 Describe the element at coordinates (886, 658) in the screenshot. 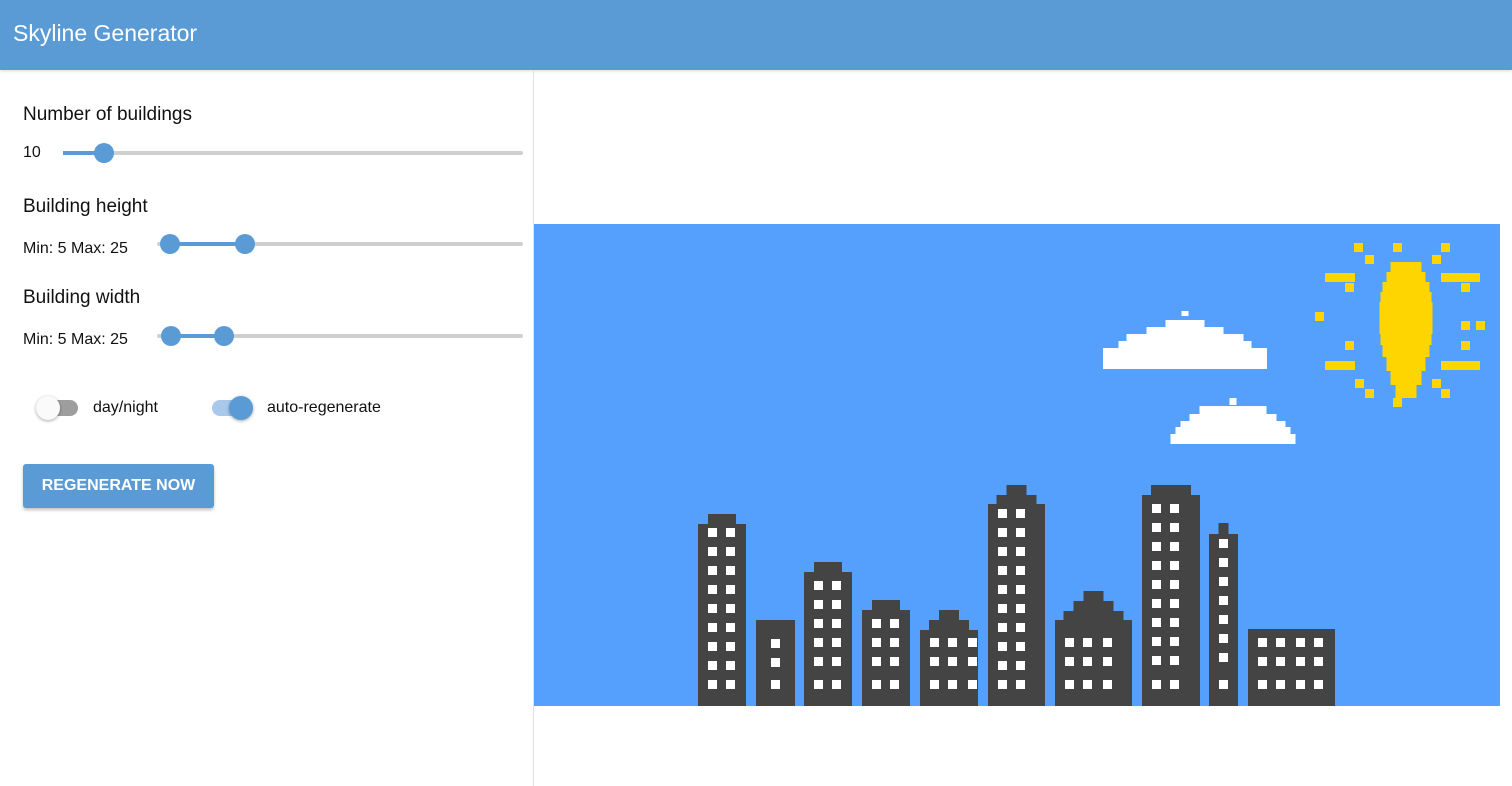

I see `building-body` at that location.